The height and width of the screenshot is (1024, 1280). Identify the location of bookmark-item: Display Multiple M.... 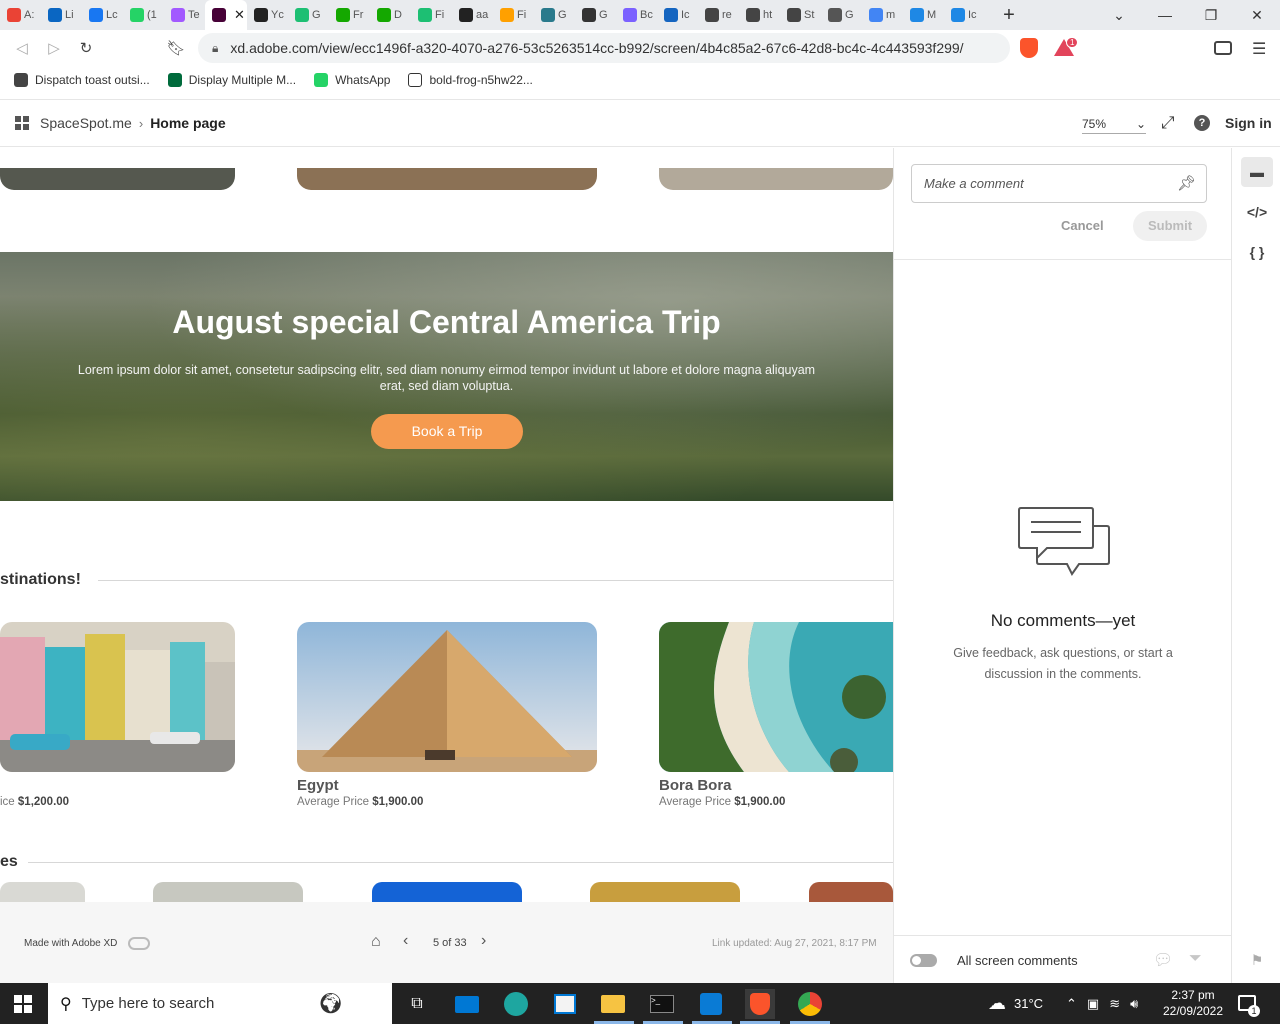
(231, 80).